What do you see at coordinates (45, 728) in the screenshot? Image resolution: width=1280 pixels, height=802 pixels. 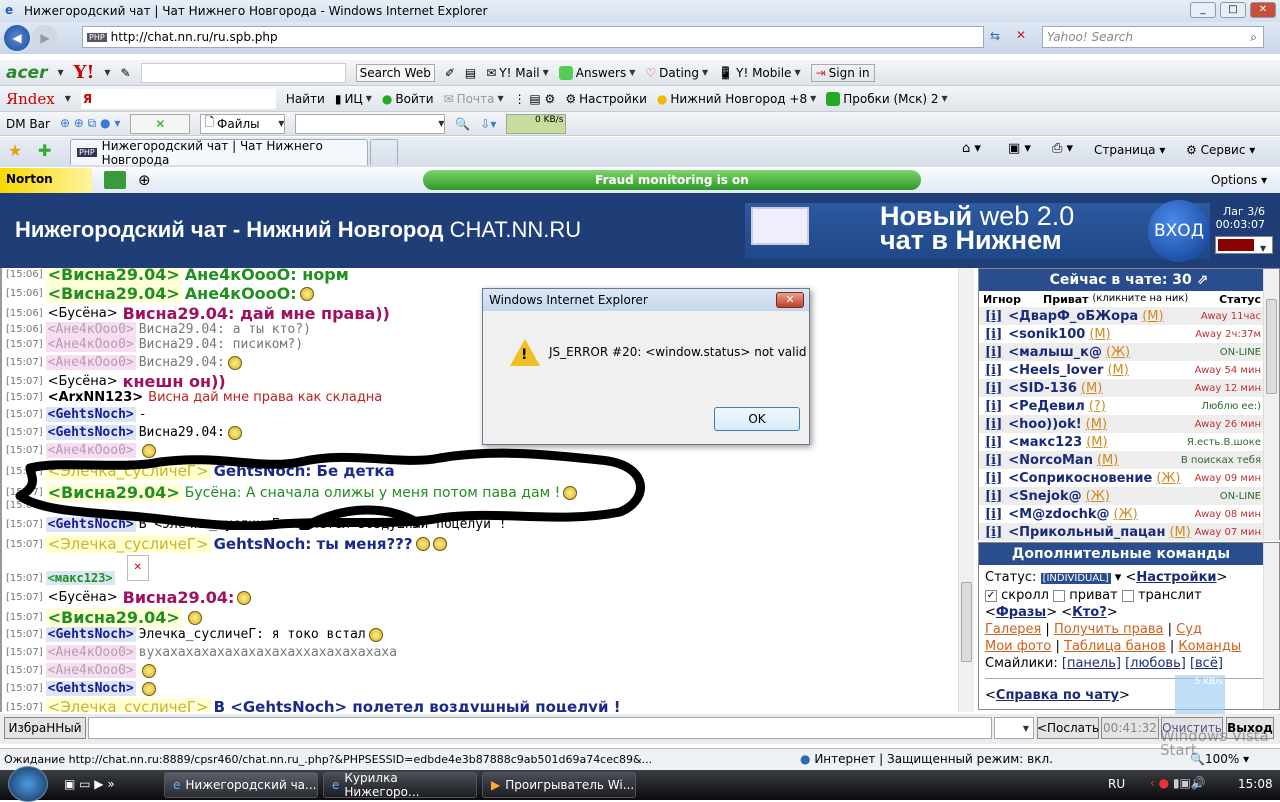 I see `recipient-button: ИзбраННый` at bounding box center [45, 728].